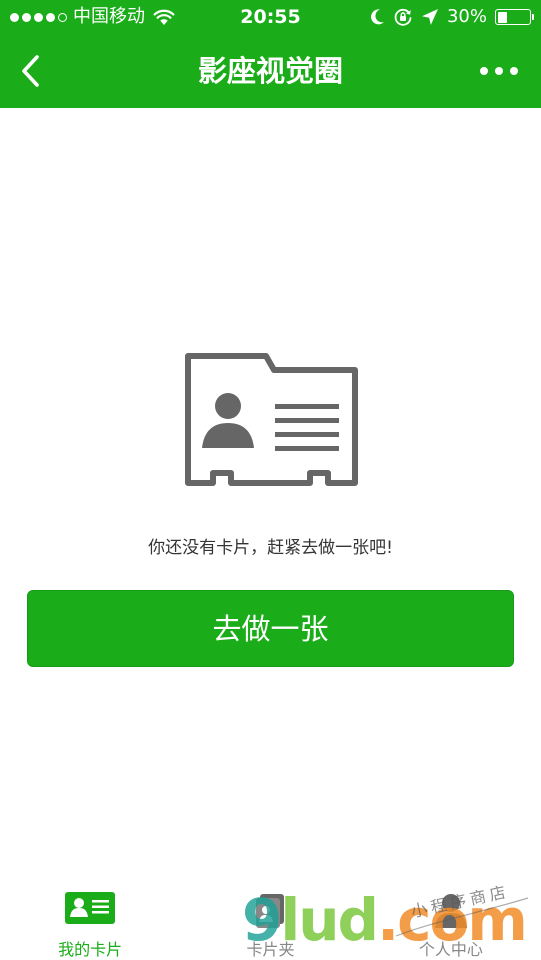 This screenshot has width=541, height=960. Describe the element at coordinates (90, 949) in the screenshot. I see `tab-label: 我的卡片` at that location.